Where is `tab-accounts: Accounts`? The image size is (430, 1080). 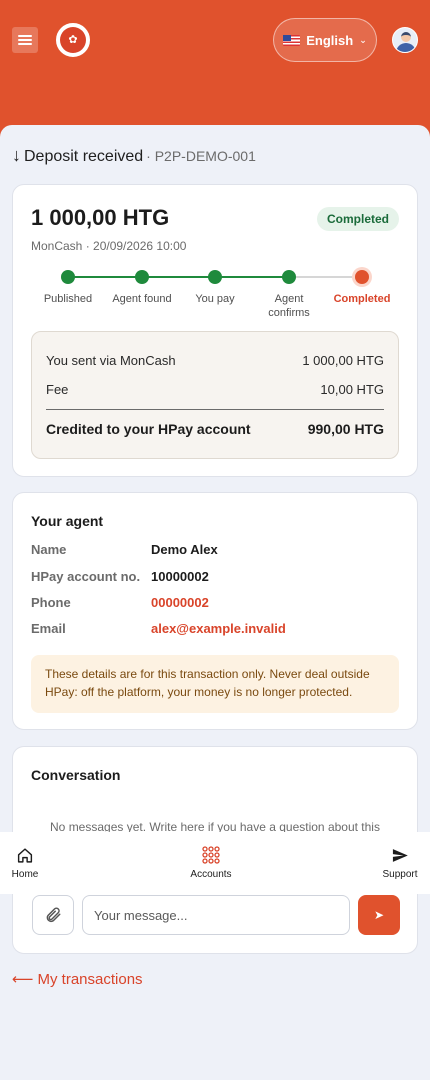 tab-accounts: Accounts is located at coordinates (211, 863).